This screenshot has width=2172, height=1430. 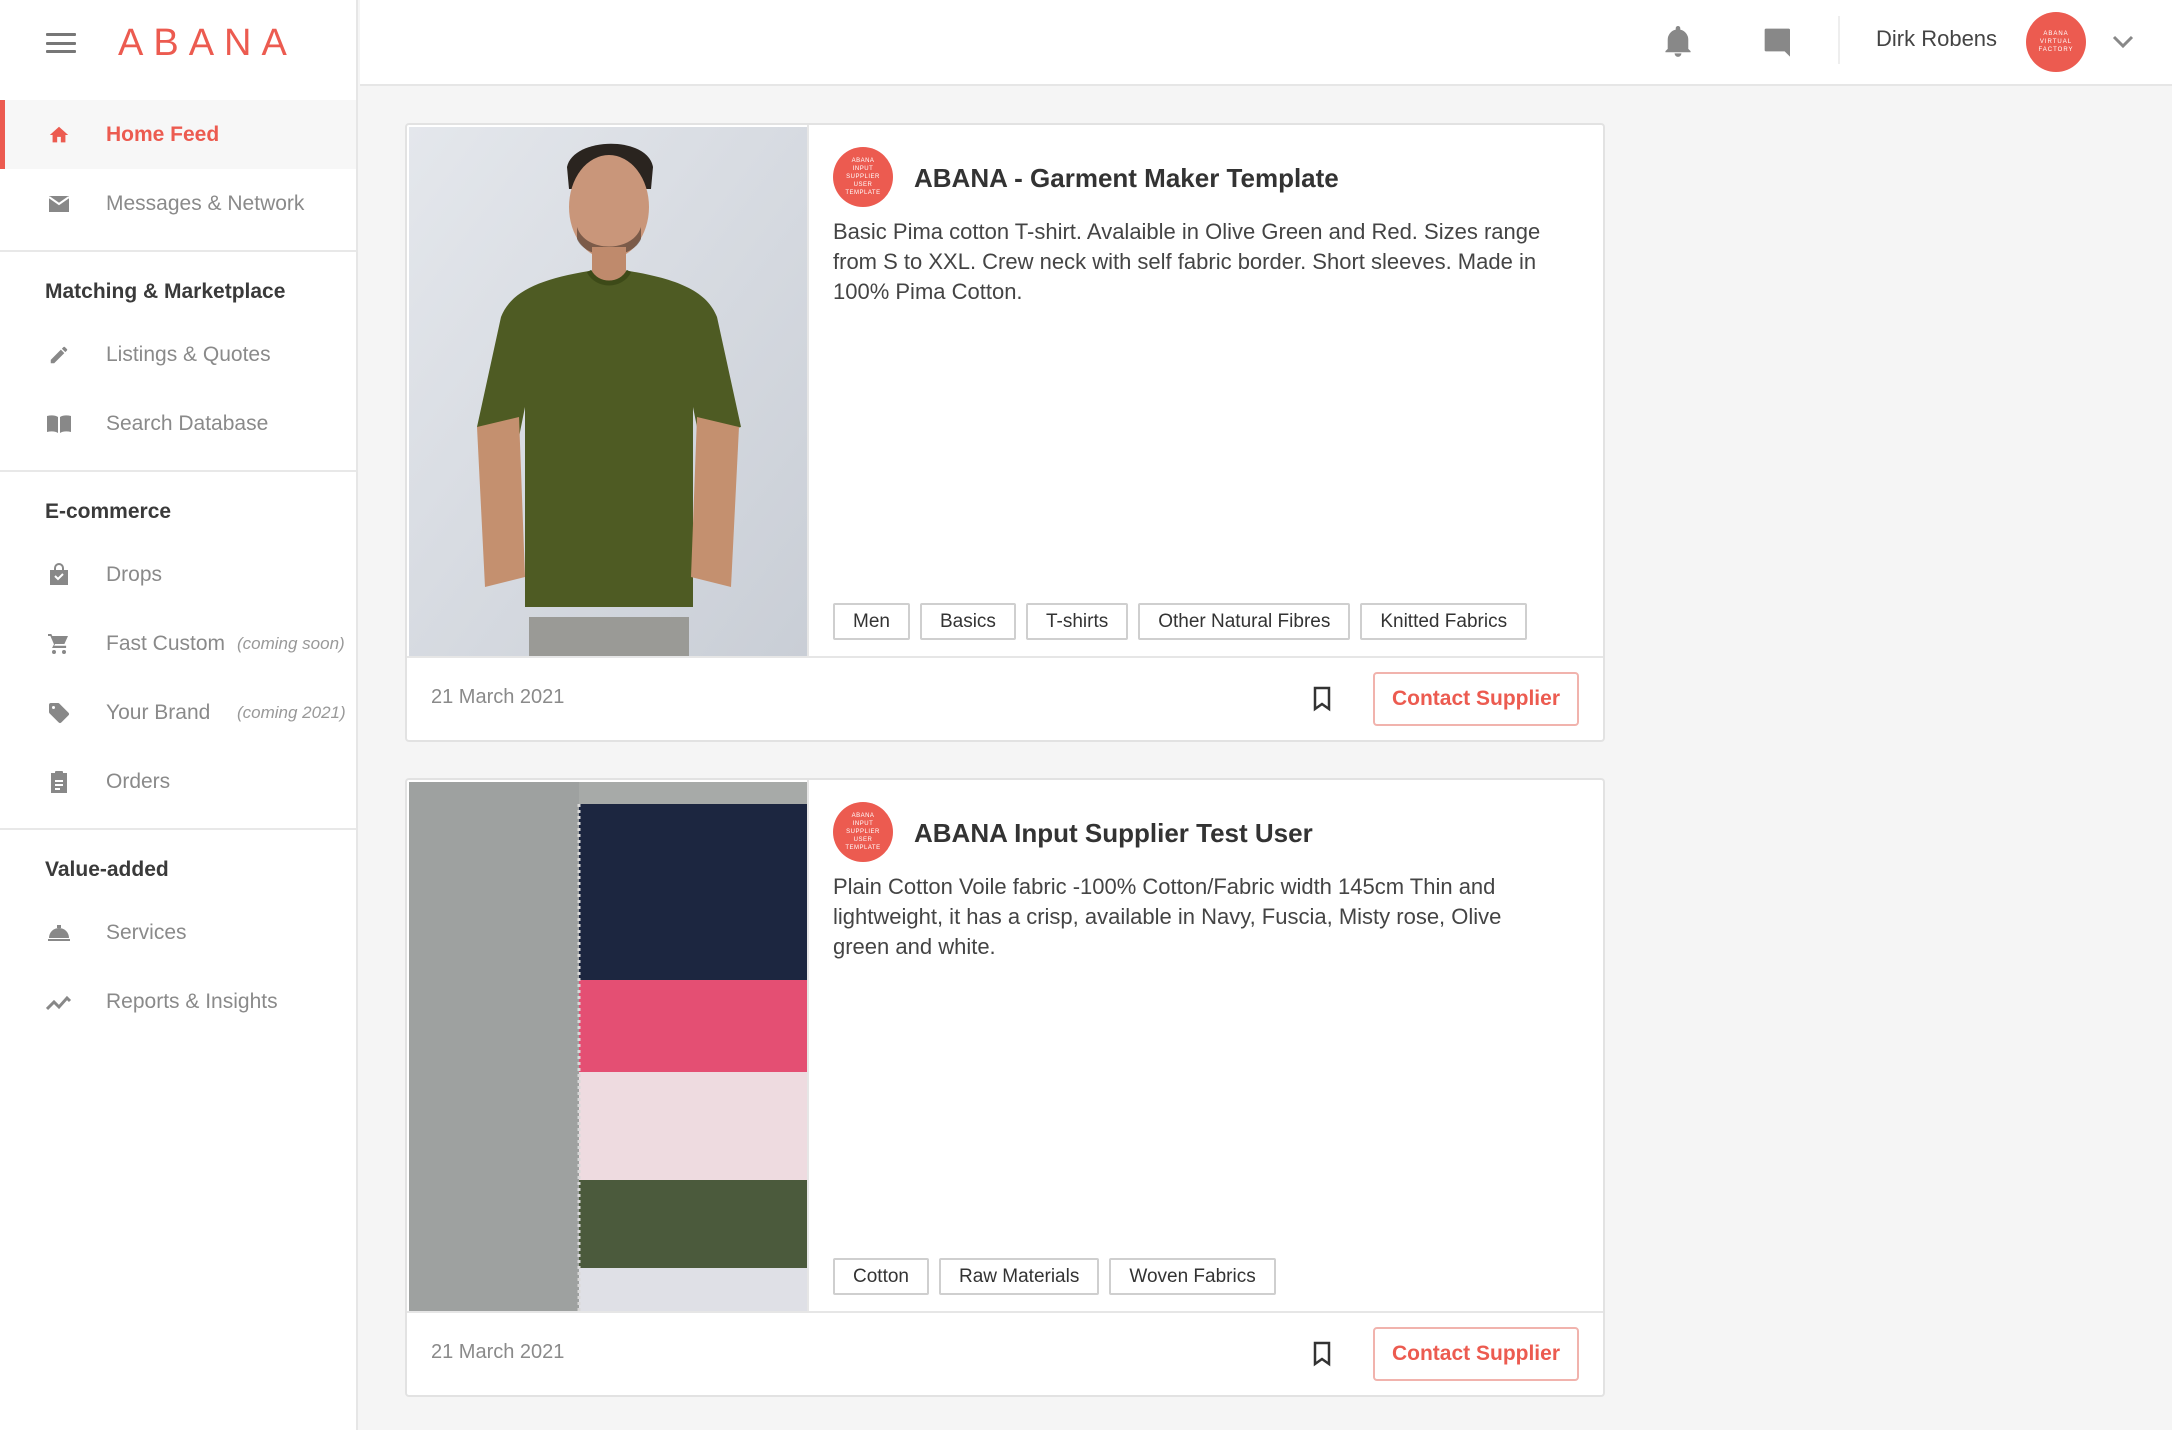 I want to click on sidebar-item-label: Search Database, so click(x=187, y=423).